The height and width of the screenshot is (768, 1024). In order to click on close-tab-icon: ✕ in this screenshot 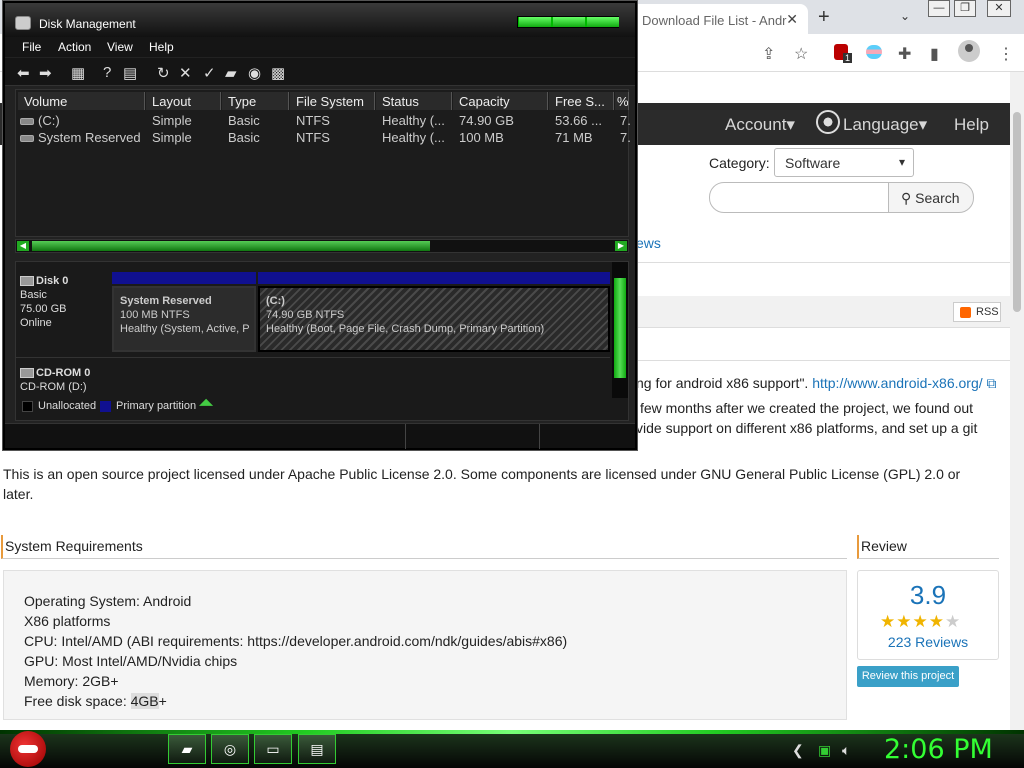, I will do `click(792, 19)`.